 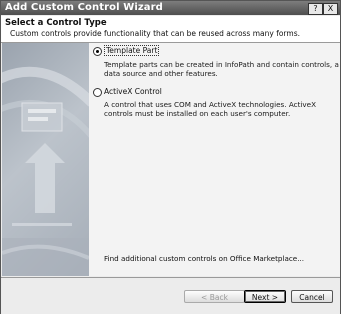 I want to click on radio-selected-dot, so click(x=97, y=51).